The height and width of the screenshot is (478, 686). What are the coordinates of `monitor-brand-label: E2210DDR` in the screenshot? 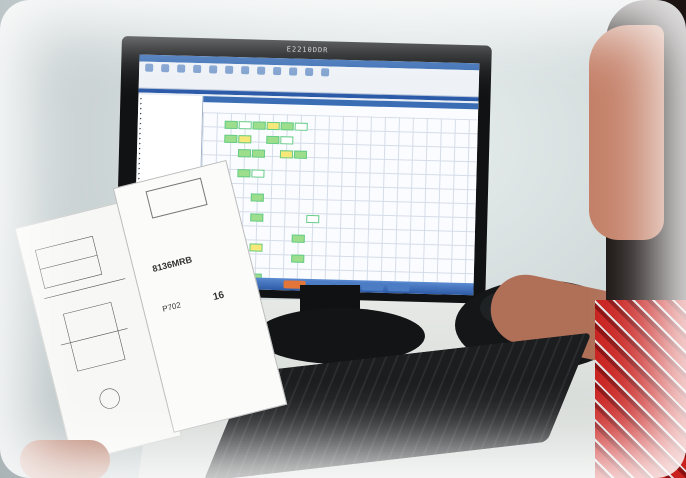 It's located at (307, 50).